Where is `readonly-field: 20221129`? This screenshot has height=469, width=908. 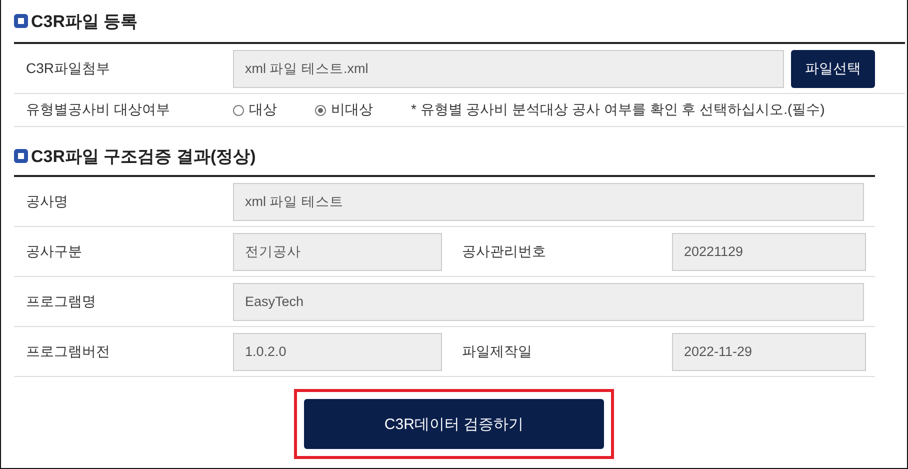 readonly-field: 20221129 is located at coordinates (769, 251).